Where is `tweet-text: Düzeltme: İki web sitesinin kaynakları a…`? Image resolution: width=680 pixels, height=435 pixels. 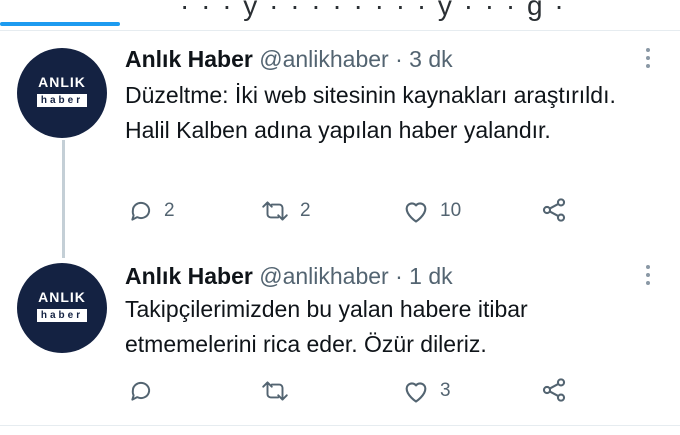 tweet-text: Düzeltme: İki web sitesinin kaynakları a… is located at coordinates (370, 112).